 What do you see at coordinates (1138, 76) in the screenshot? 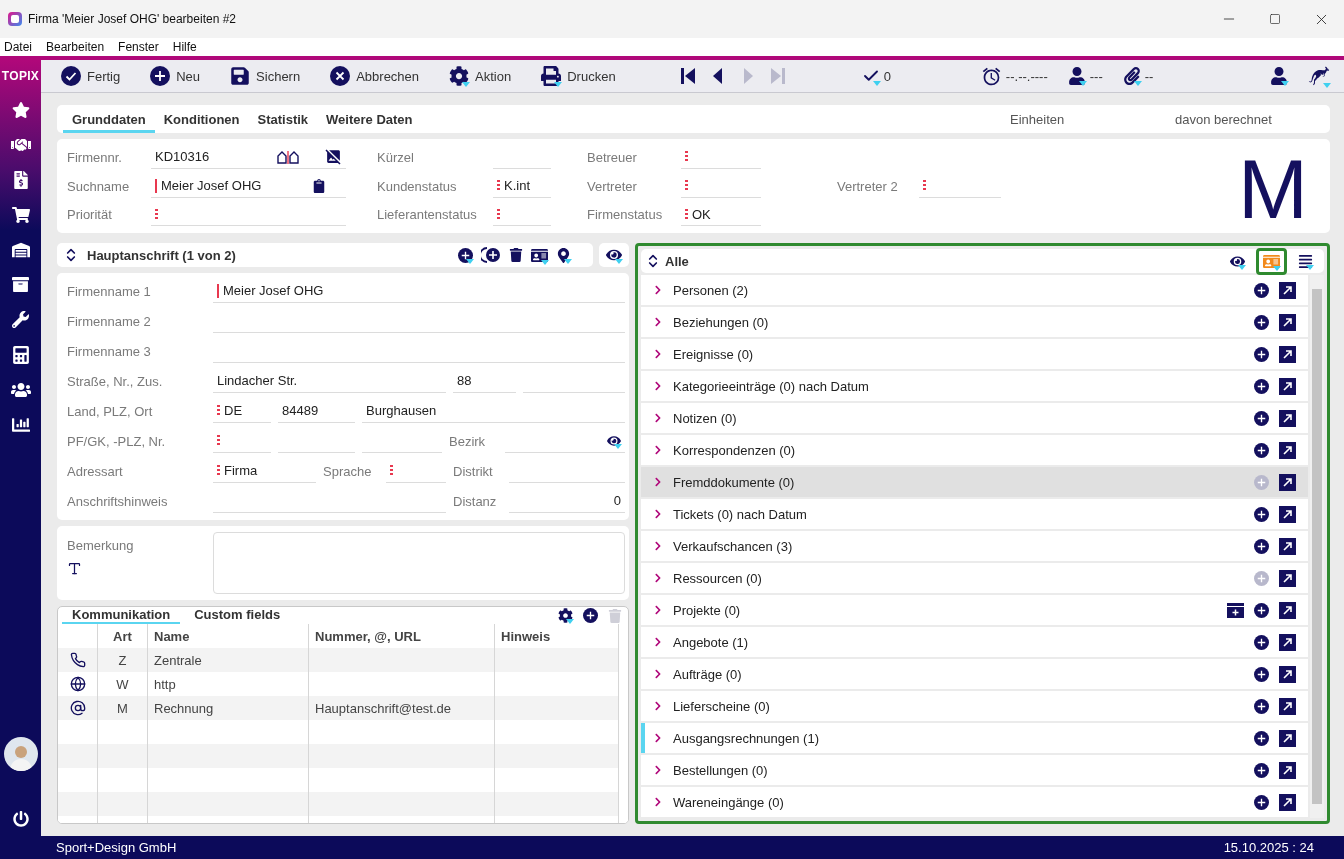
I see `status-button: --` at bounding box center [1138, 76].